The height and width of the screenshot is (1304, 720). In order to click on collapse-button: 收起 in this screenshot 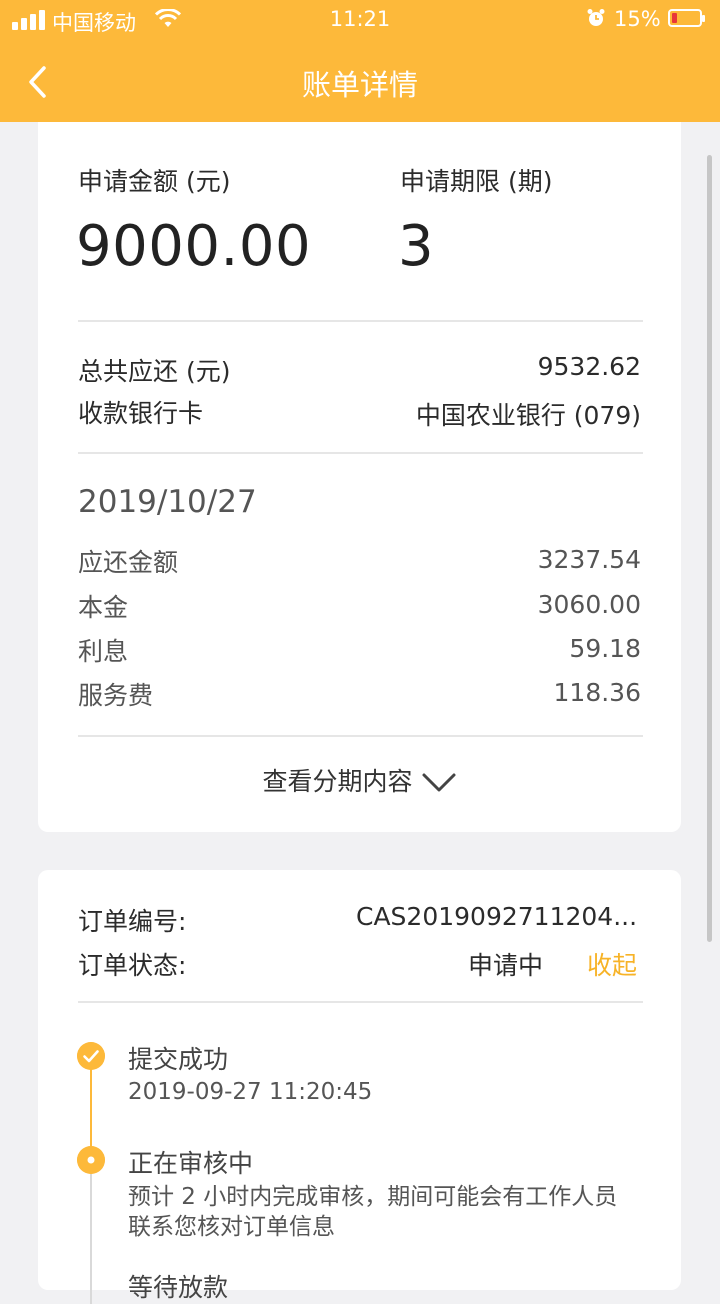, I will do `click(612, 964)`.